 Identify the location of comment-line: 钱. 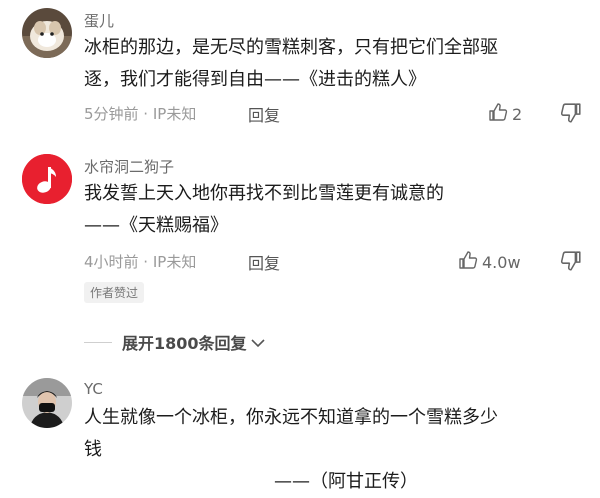
(93, 449).